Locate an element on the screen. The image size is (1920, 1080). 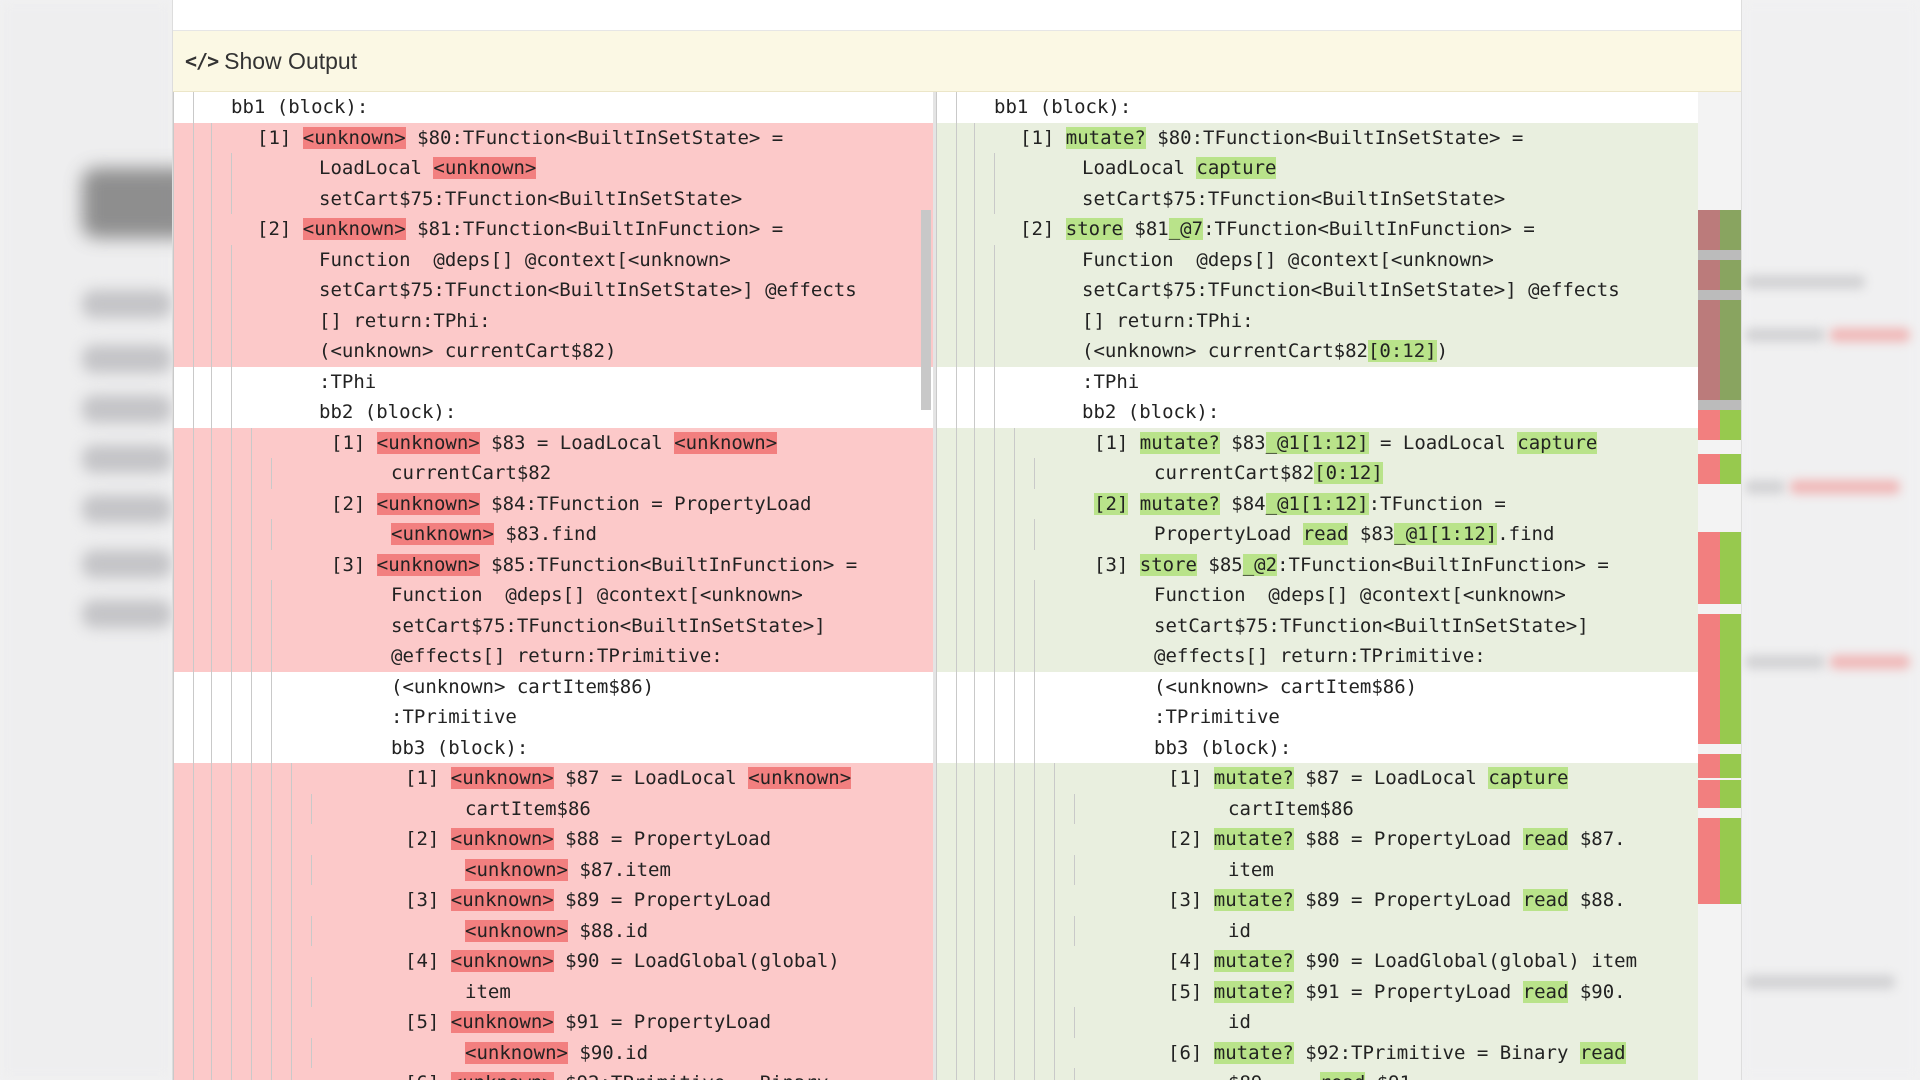
diff-line: Function @deps[] @context[<unknown> is located at coordinates (553, 595).